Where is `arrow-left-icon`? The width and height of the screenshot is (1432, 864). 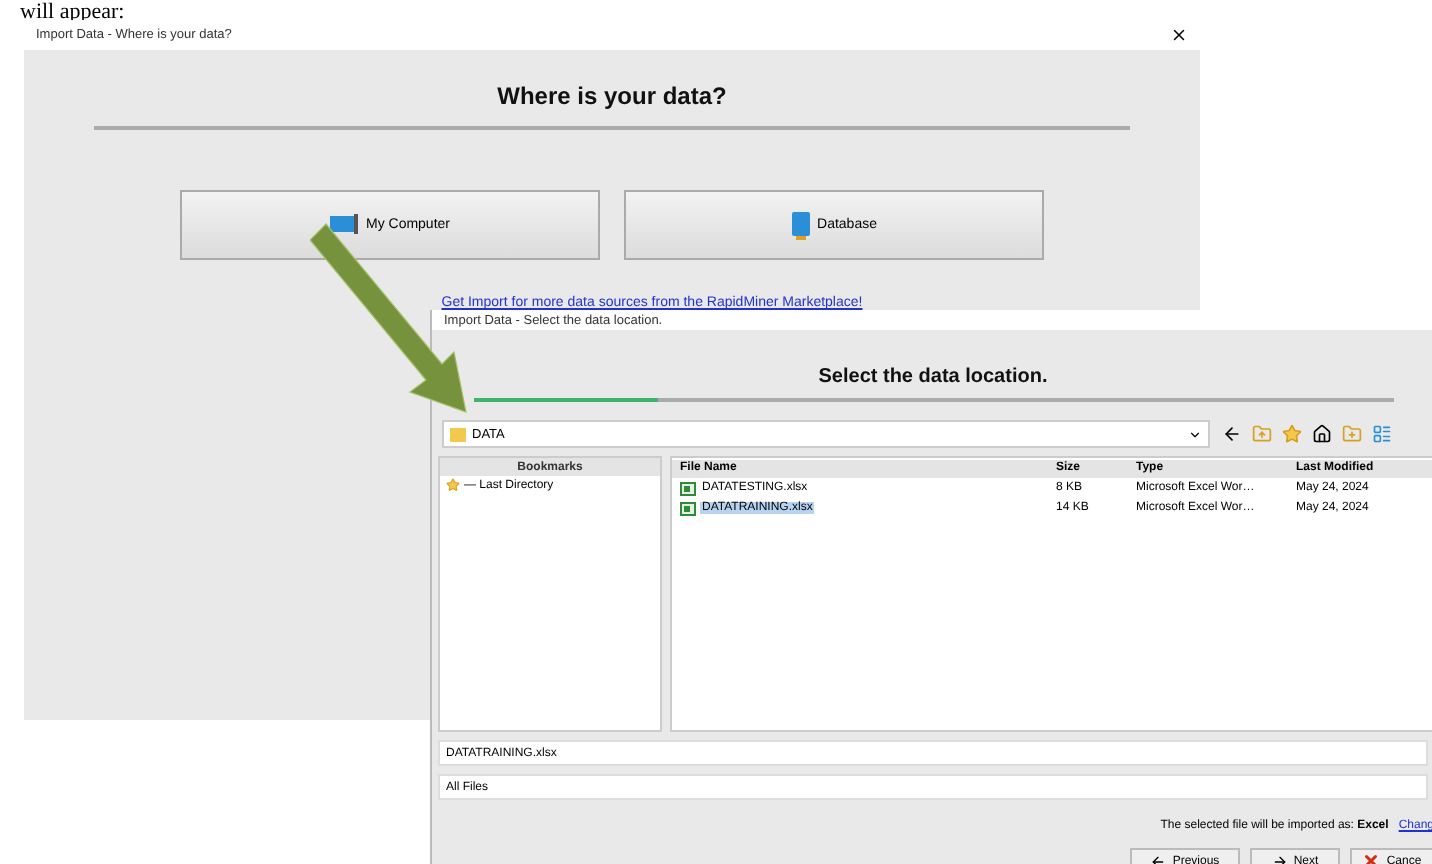
arrow-left-icon is located at coordinates (1158, 858).